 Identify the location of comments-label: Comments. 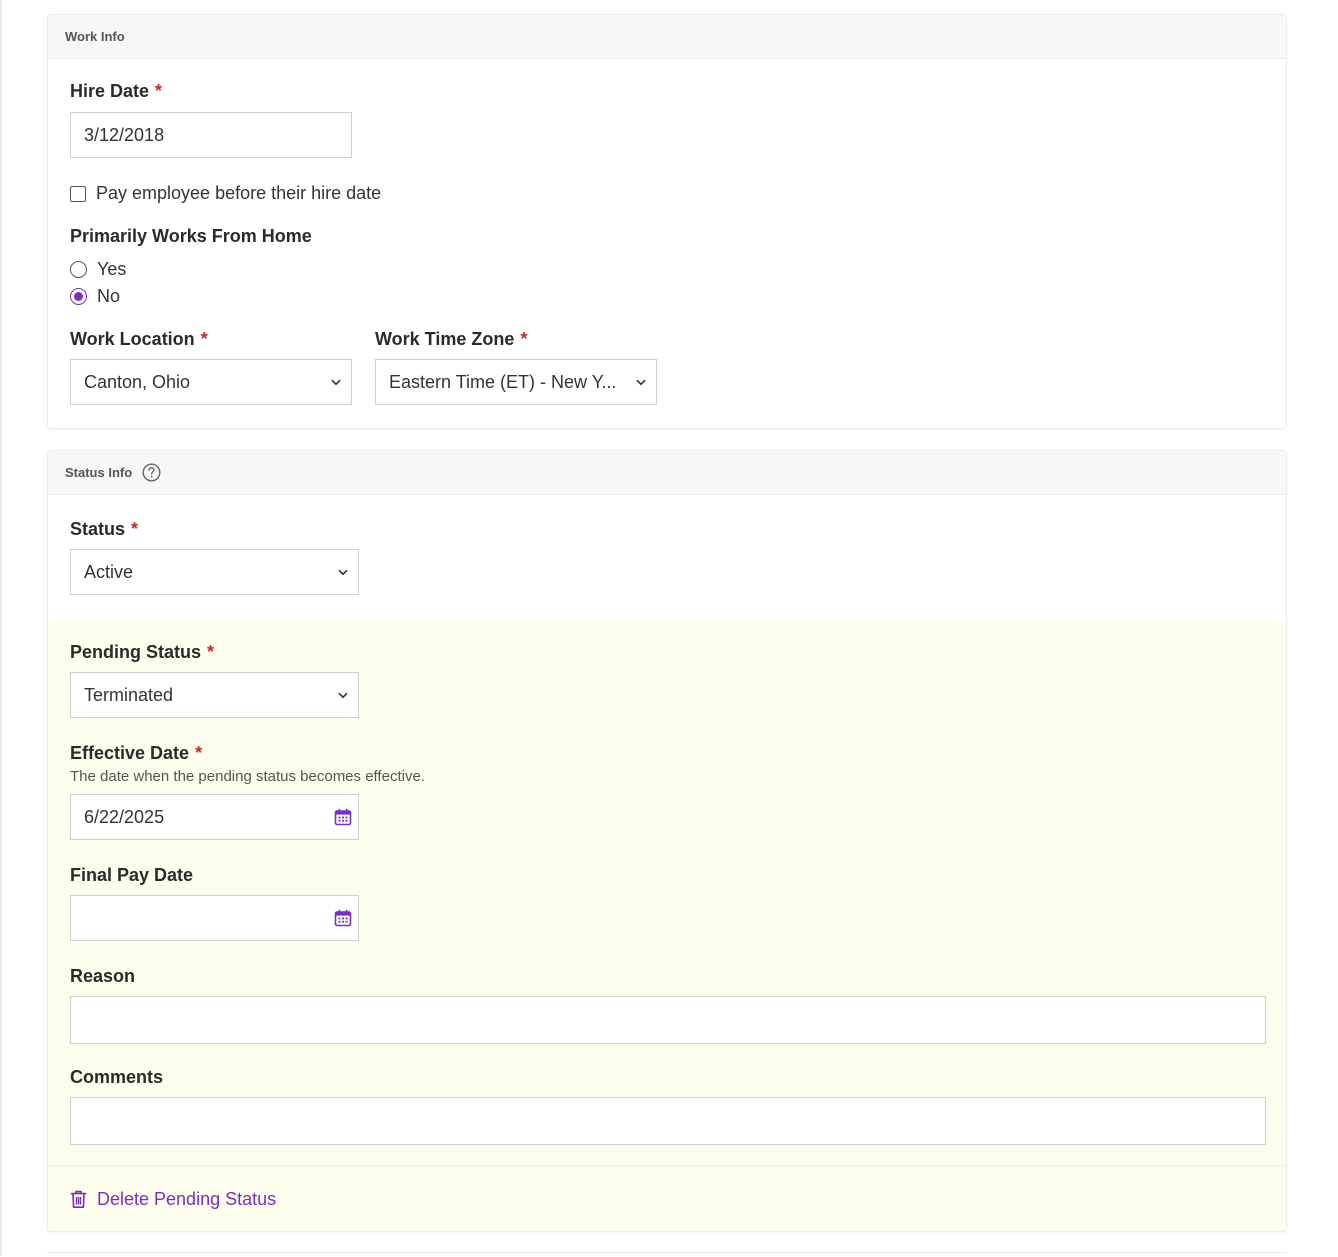
(117, 1077).